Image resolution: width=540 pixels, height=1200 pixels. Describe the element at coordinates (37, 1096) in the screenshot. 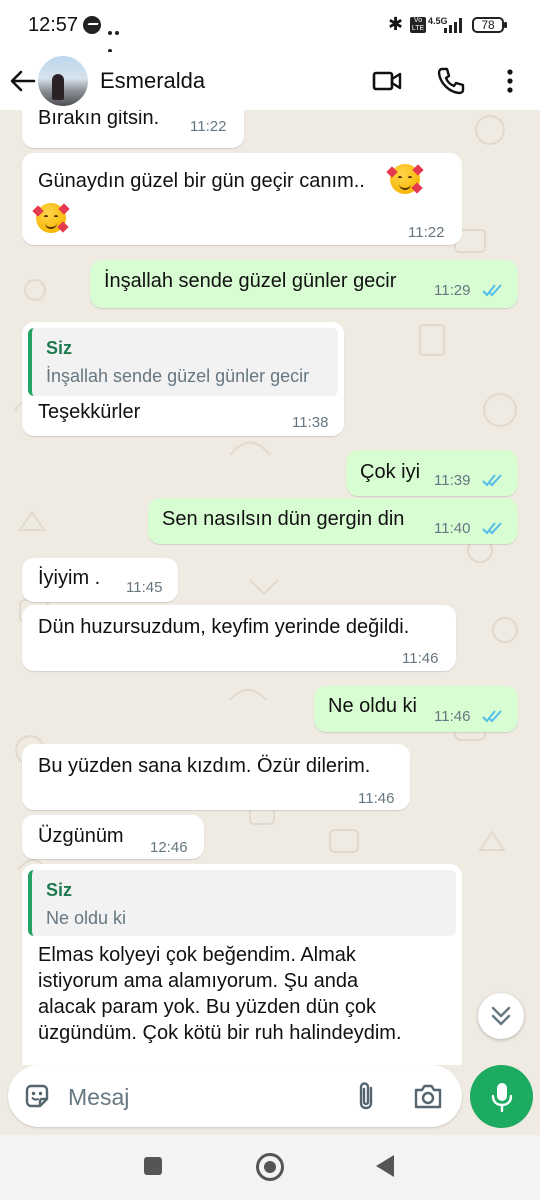

I see `sticker-icon` at that location.